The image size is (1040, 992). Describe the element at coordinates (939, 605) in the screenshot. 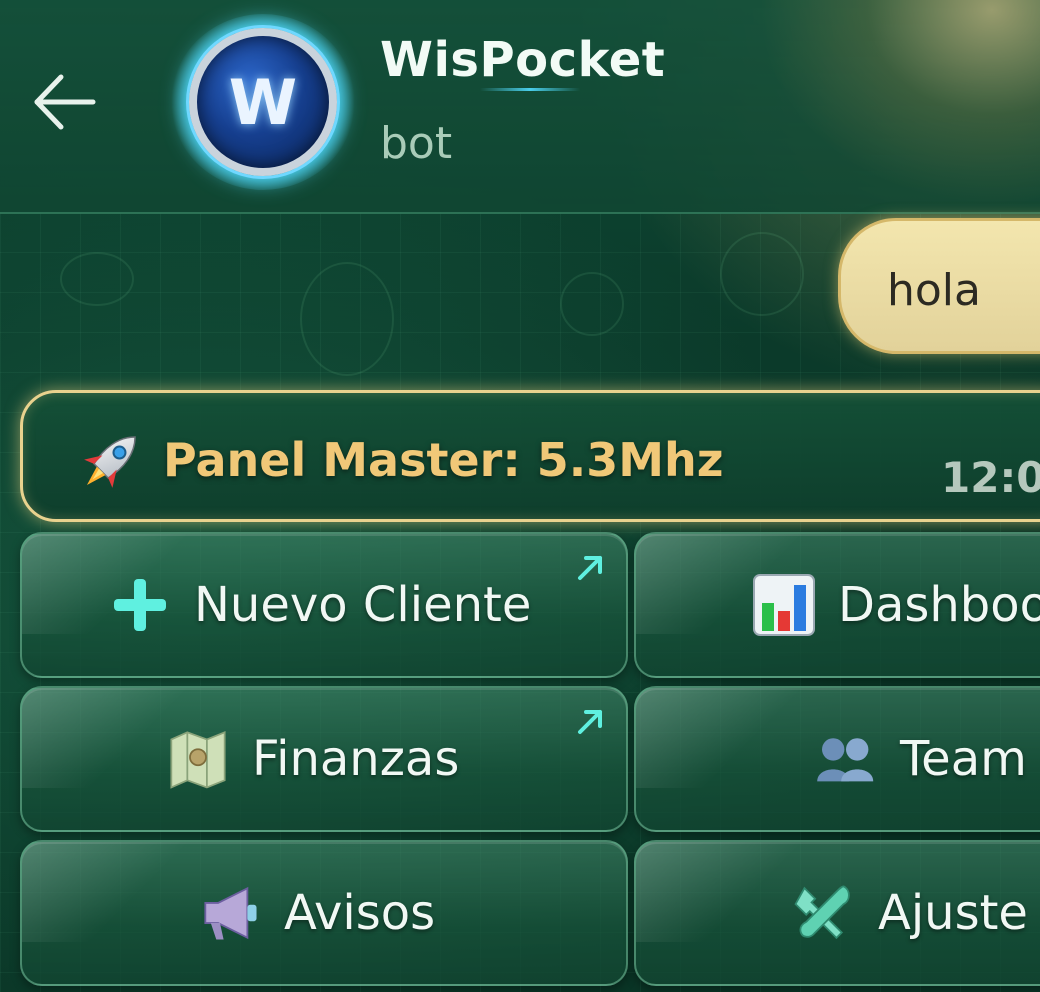

I see `button-label: Dashboo` at that location.